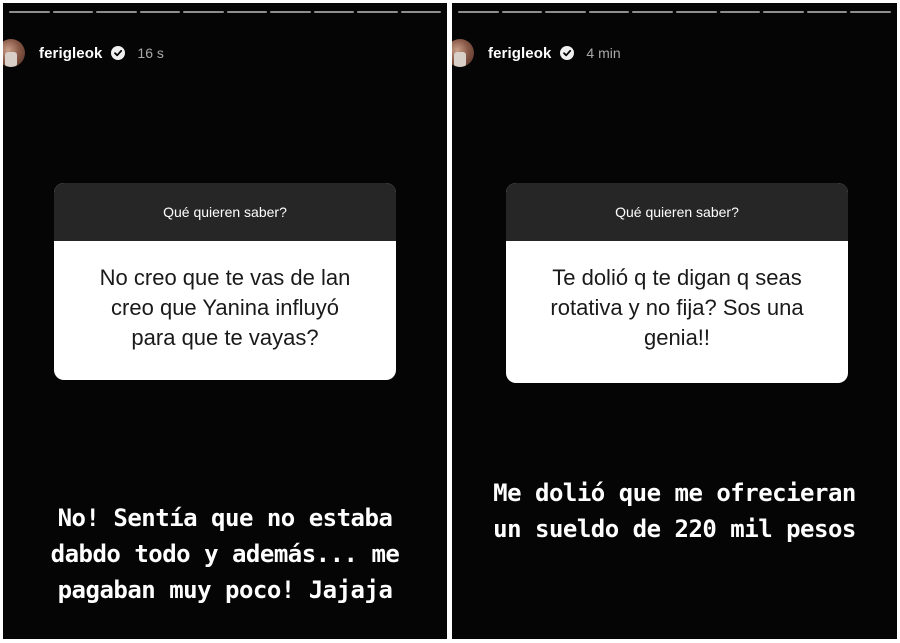 This screenshot has width=900, height=643. I want to click on story-header: ferigleok 16 s, so click(83, 53).